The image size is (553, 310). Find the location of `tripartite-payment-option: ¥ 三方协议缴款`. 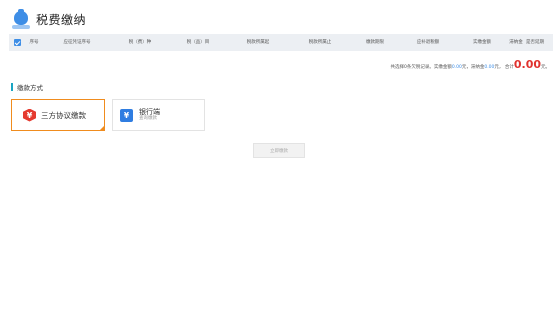

tripartite-payment-option: ¥ 三方协议缴款 is located at coordinates (58, 115).